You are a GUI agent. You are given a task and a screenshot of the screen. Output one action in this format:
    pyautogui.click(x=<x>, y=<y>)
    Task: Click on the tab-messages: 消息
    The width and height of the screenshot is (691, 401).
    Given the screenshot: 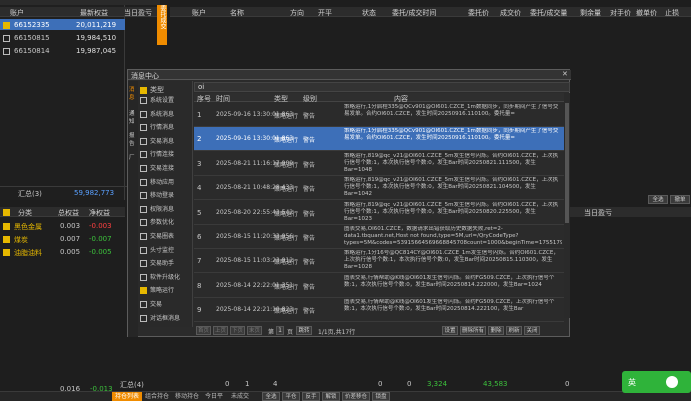 What is the action you would take?
    pyautogui.click(x=133, y=93)
    